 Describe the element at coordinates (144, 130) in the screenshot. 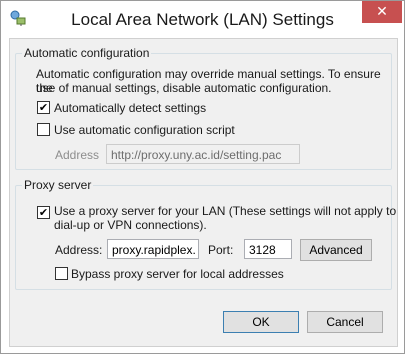

I see `use-config-script-label: Use automatic configuration script` at that location.